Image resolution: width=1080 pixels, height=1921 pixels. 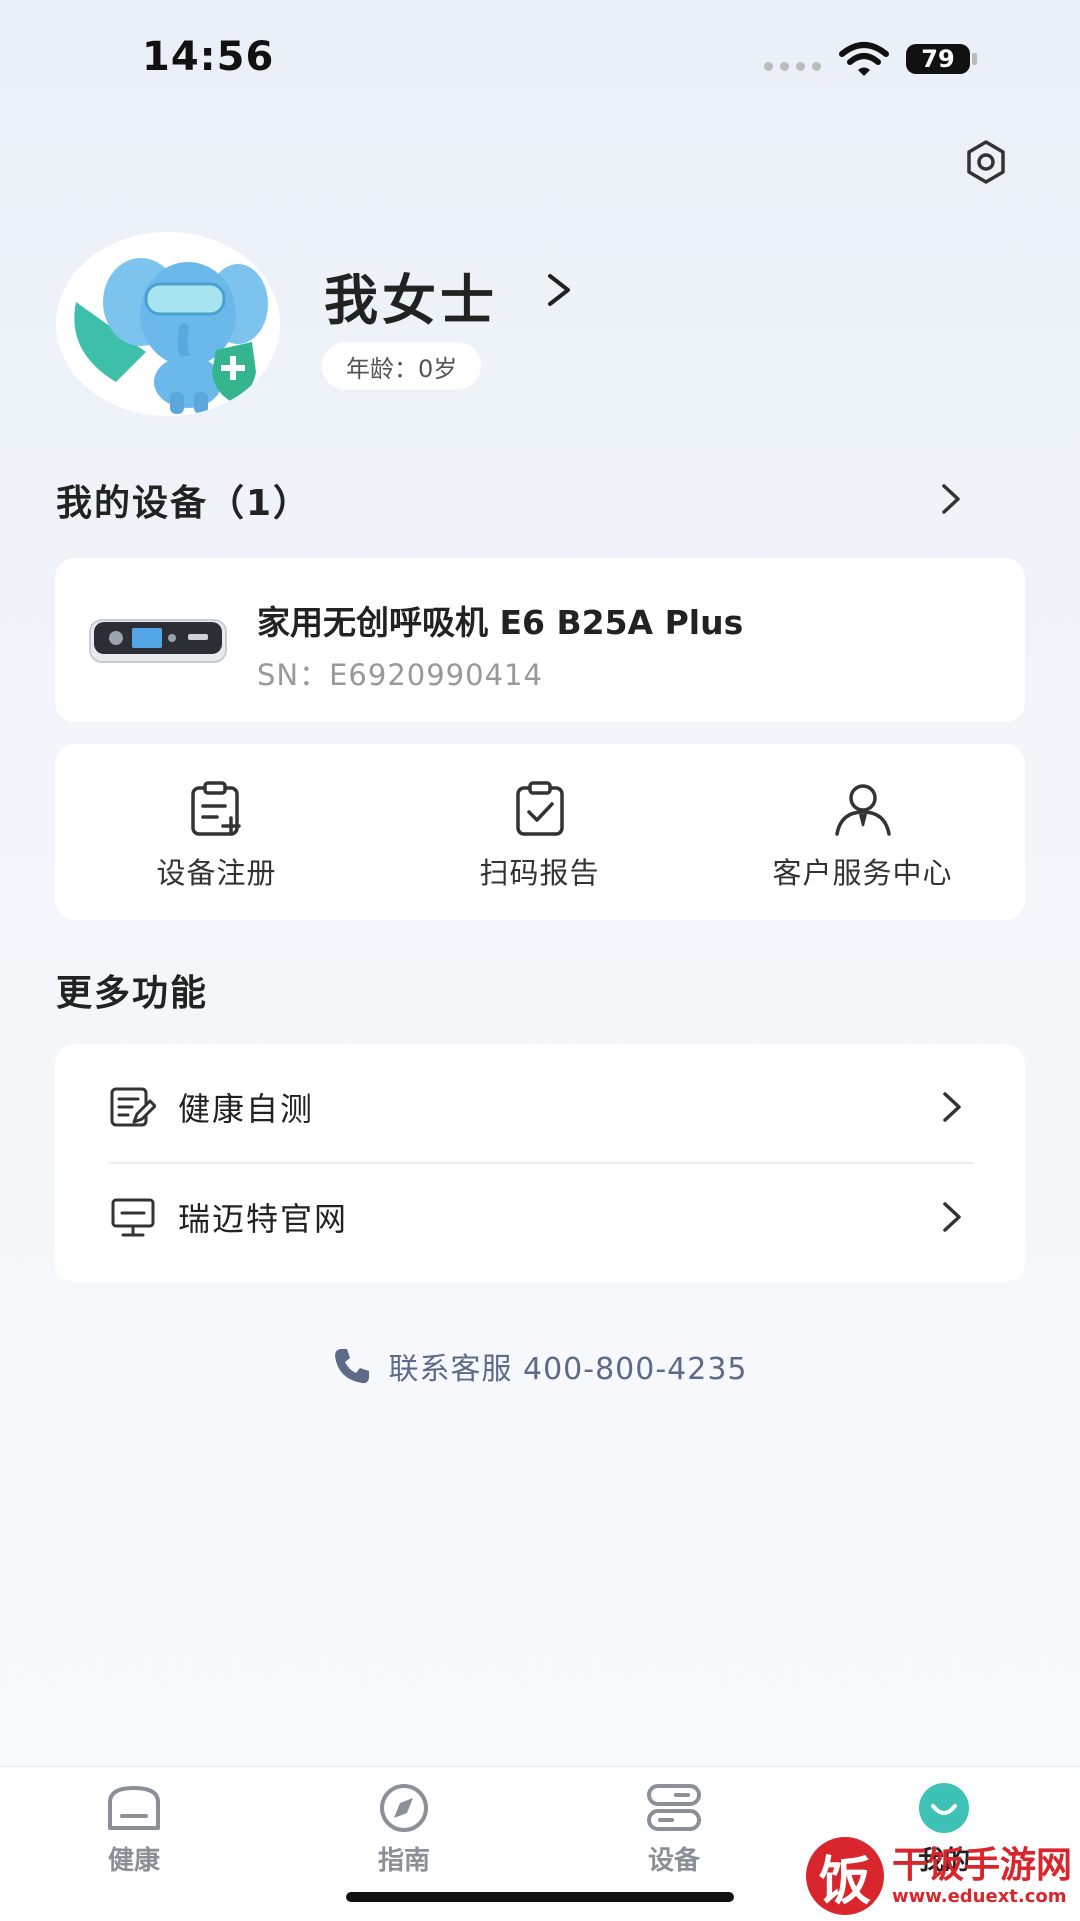 What do you see at coordinates (862, 873) in the screenshot?
I see `customer-service-label: 客户服务中心` at bounding box center [862, 873].